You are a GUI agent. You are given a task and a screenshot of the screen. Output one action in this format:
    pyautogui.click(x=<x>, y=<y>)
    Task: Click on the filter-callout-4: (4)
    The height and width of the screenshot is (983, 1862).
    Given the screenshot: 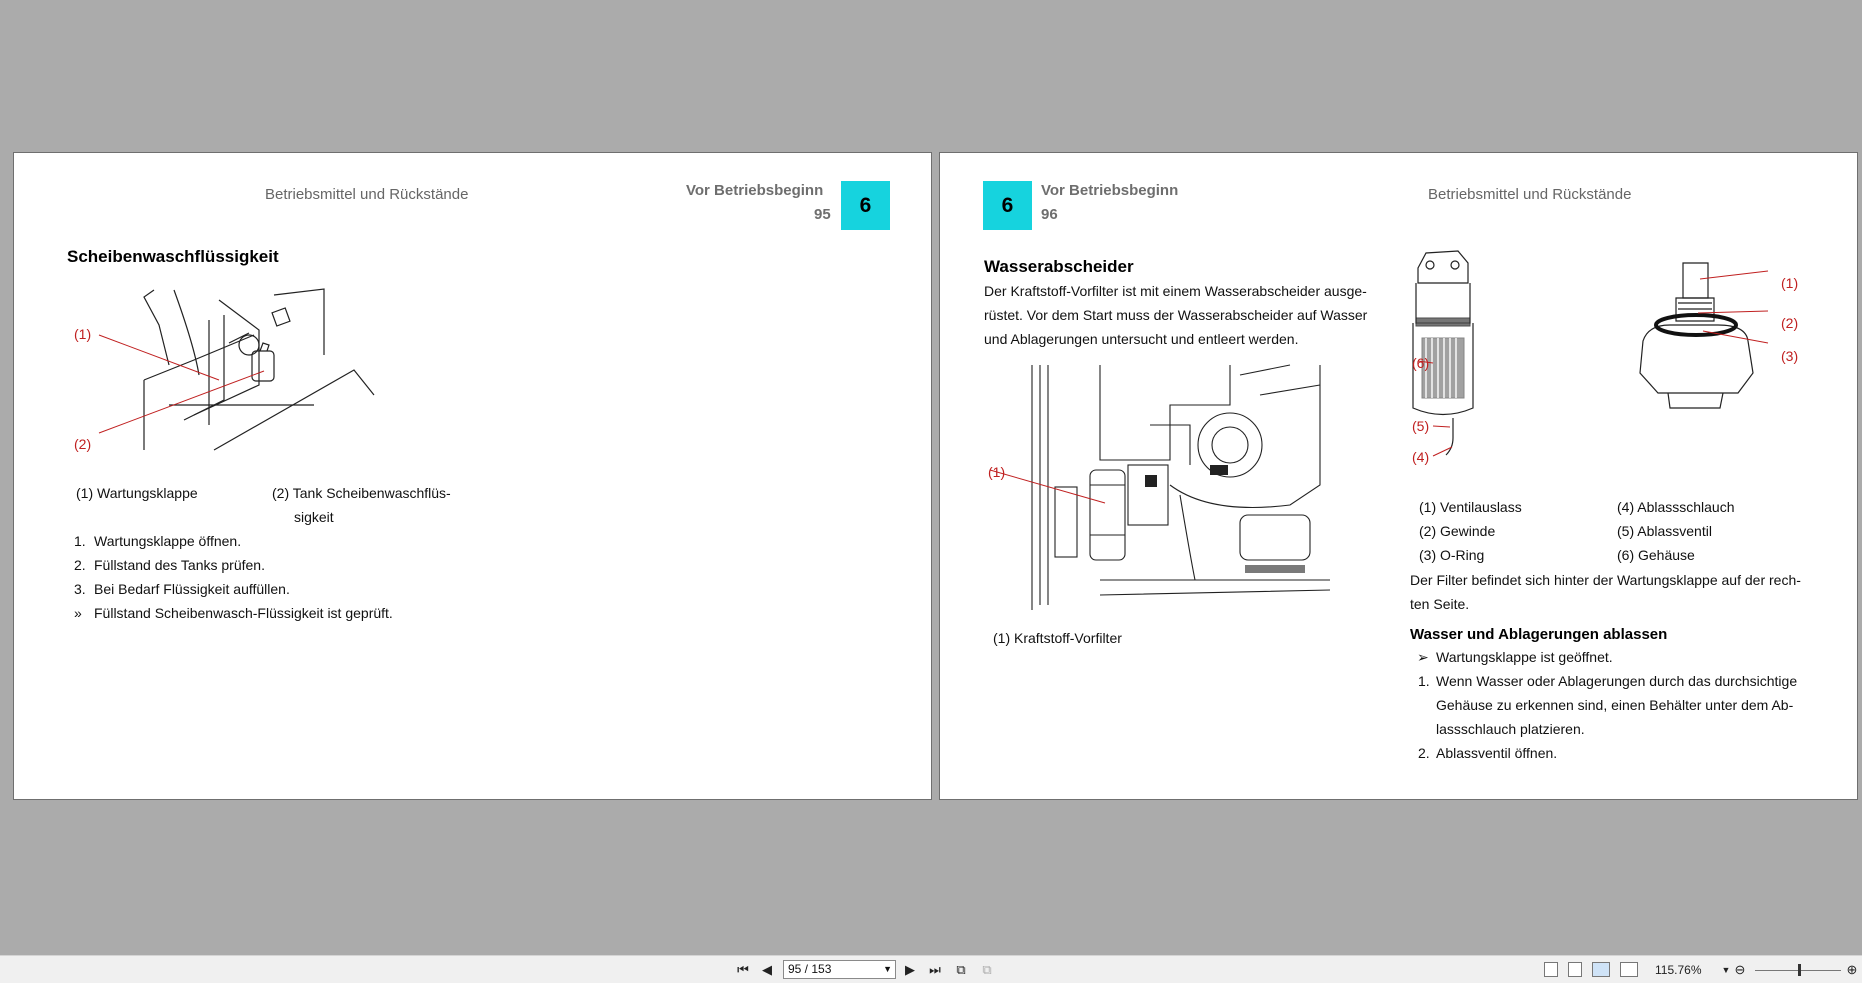 What is the action you would take?
    pyautogui.click(x=1421, y=457)
    